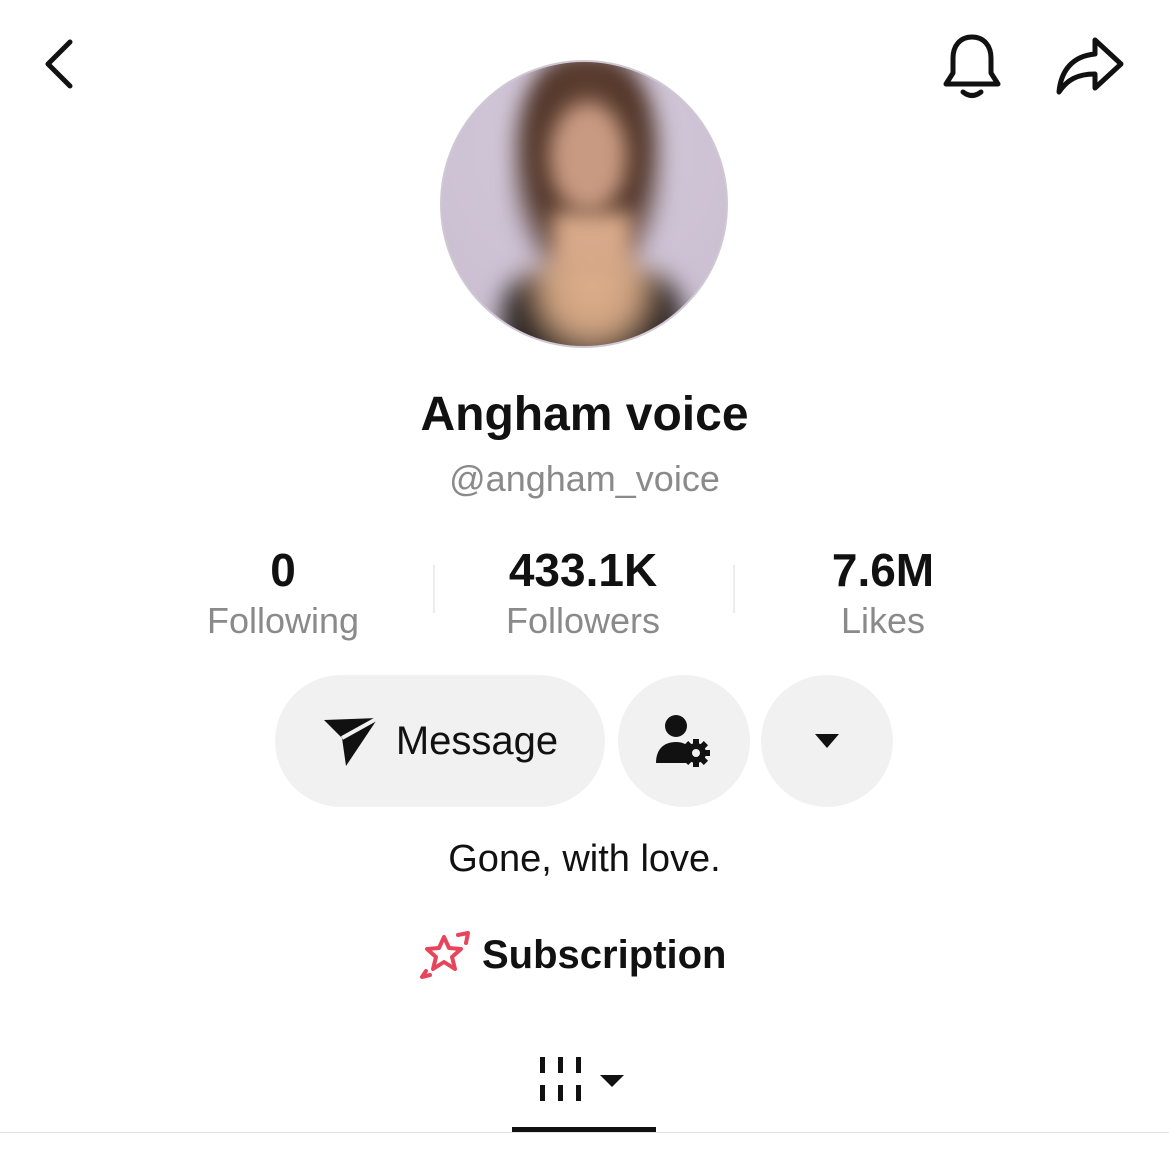 The width and height of the screenshot is (1169, 1149). Describe the element at coordinates (583, 620) in the screenshot. I see `followers-label: Followers` at that location.